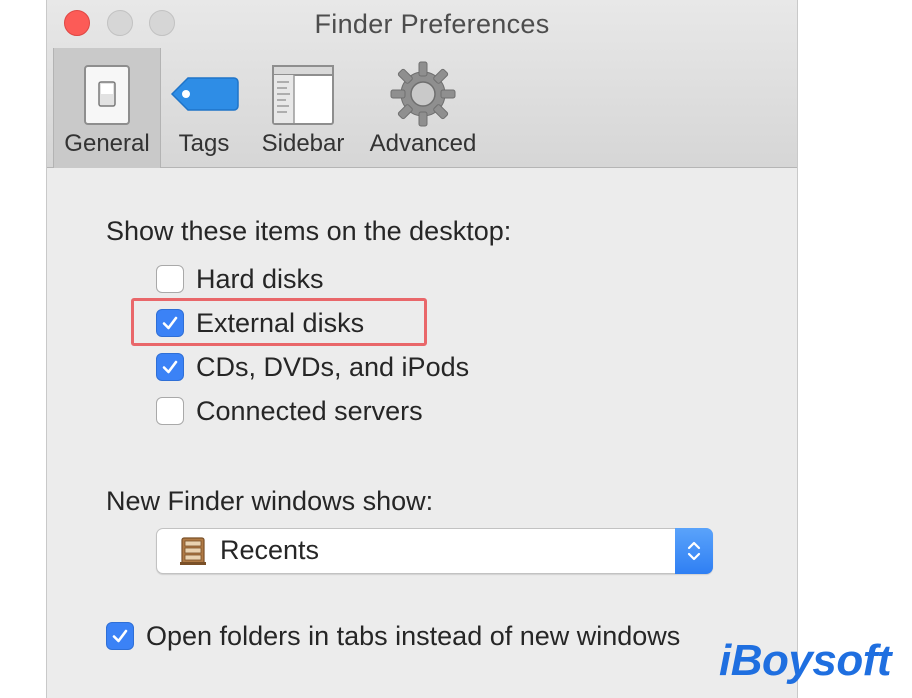 The height and width of the screenshot is (698, 912). I want to click on new-window-target-select: Recents, so click(434, 551).